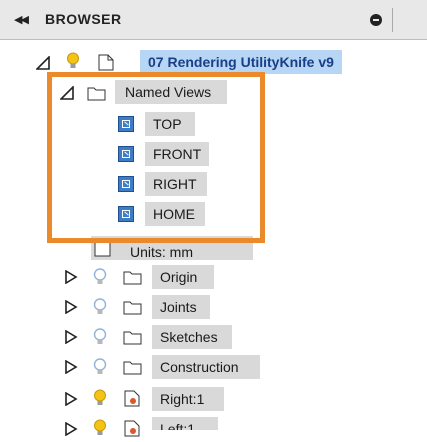 This screenshot has width=427, height=442. Describe the element at coordinates (150, 367) in the screenshot. I see `browser-folder-row: Construction` at that location.